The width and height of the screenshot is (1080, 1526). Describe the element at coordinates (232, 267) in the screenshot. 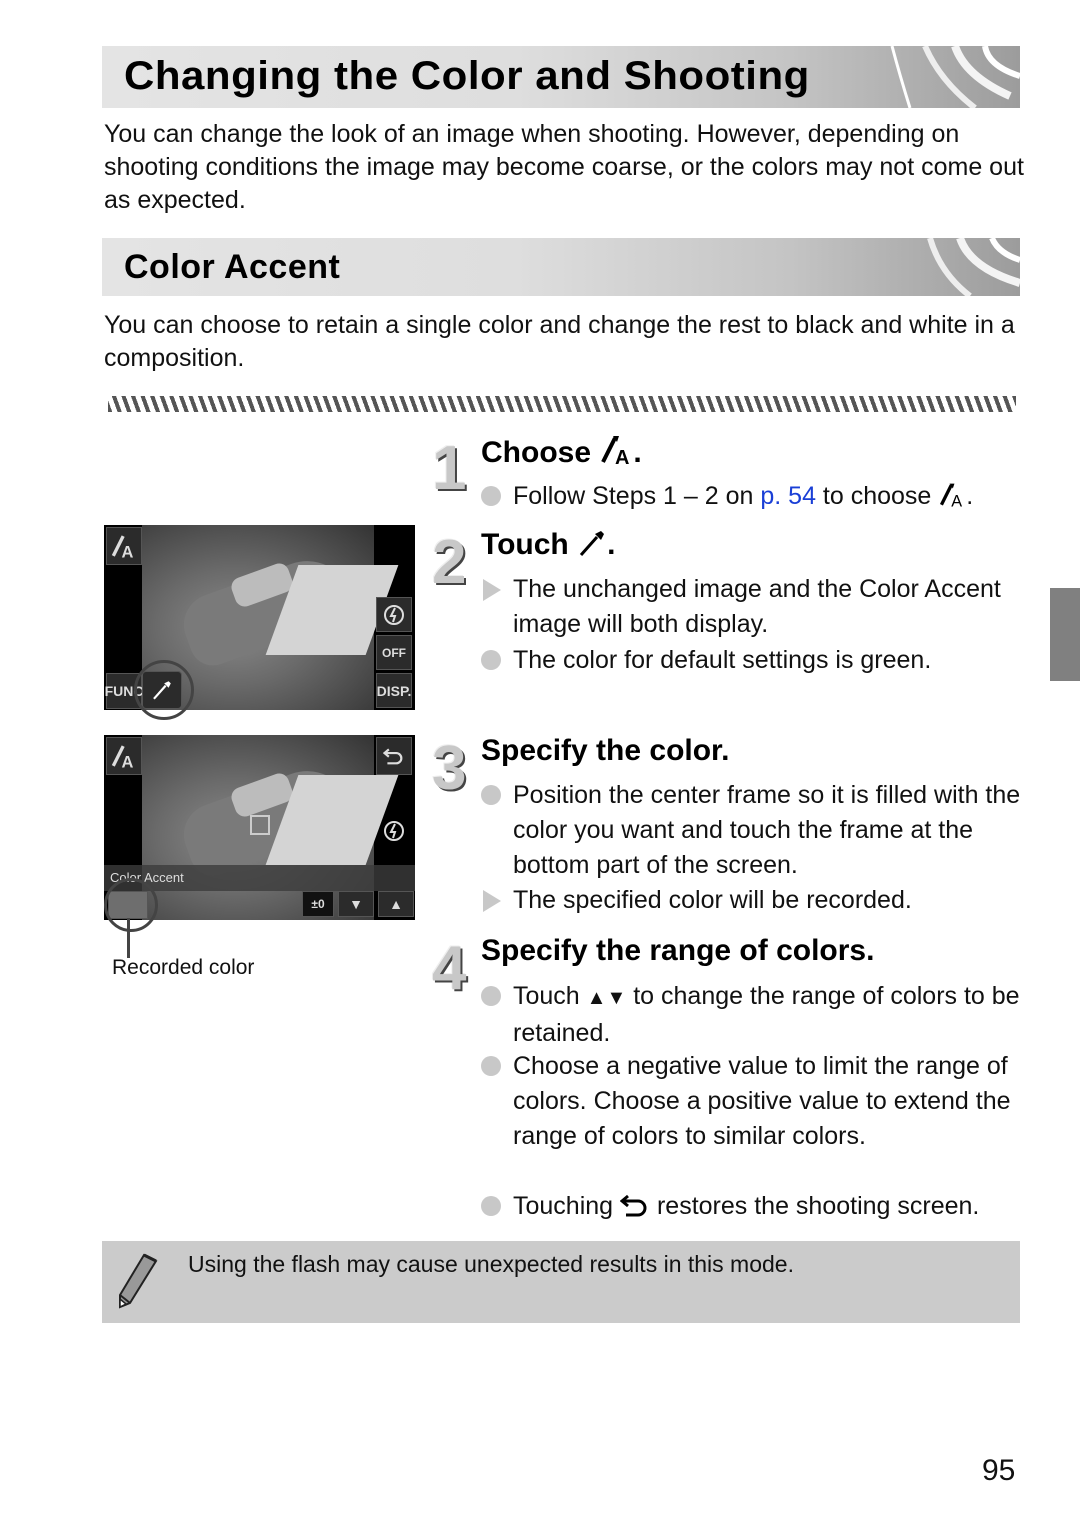

I see `section-title: Color Accent` at that location.